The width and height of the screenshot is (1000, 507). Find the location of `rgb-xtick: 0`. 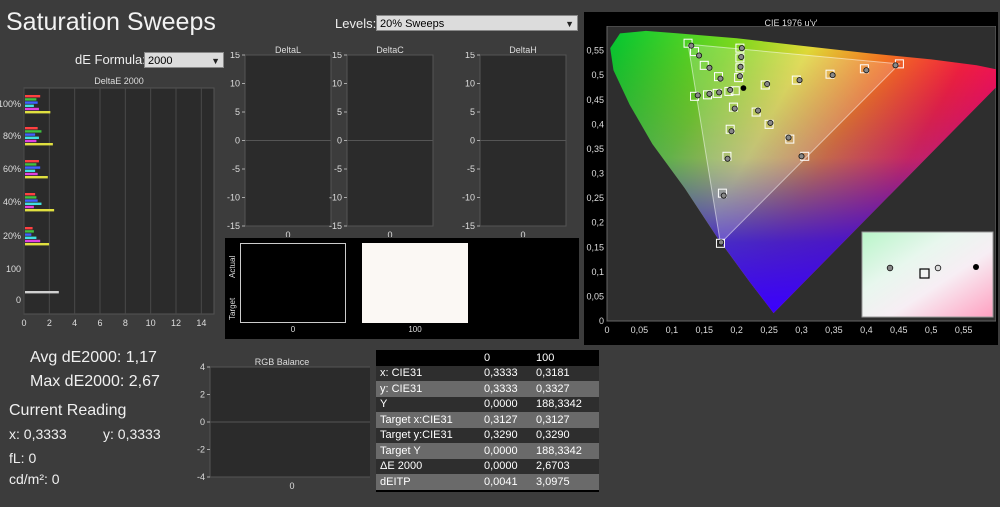

rgb-xtick: 0 is located at coordinates (291, 486).